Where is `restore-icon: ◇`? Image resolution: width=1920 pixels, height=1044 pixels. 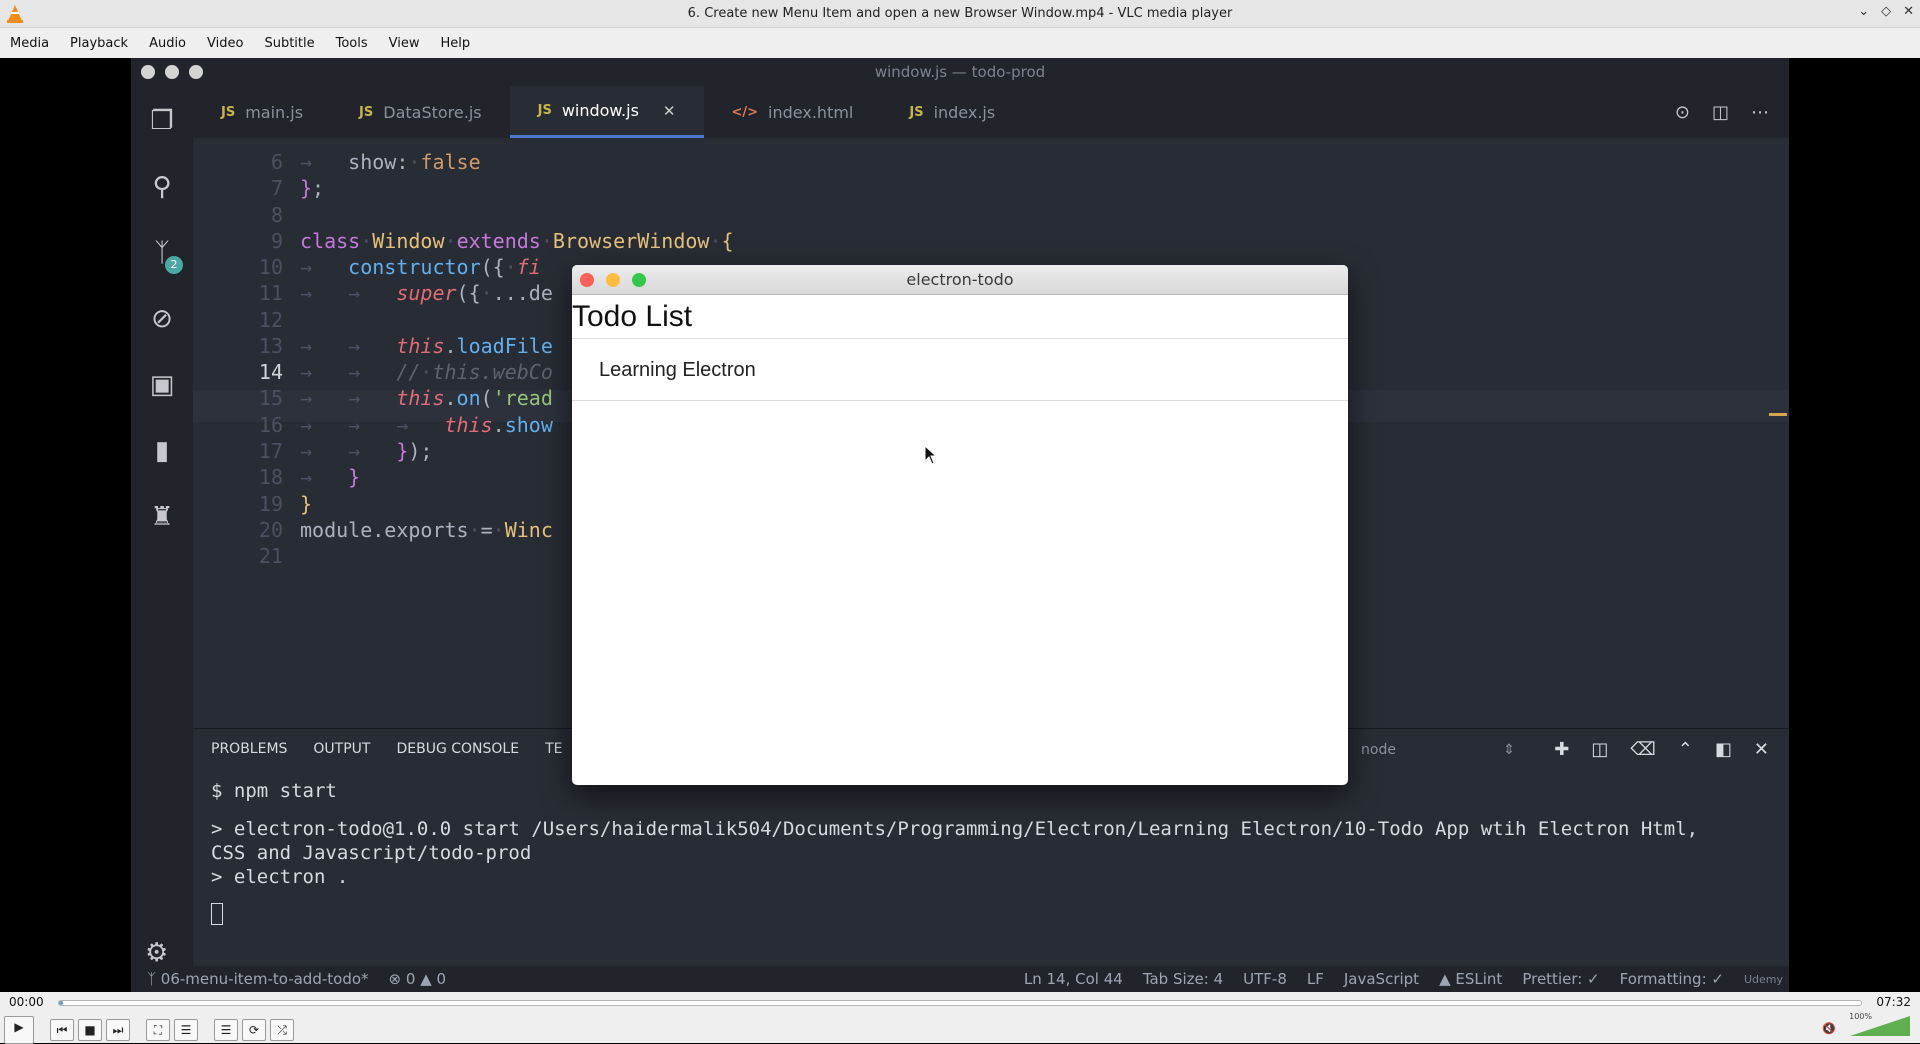 restore-icon: ◇ is located at coordinates (1886, 11).